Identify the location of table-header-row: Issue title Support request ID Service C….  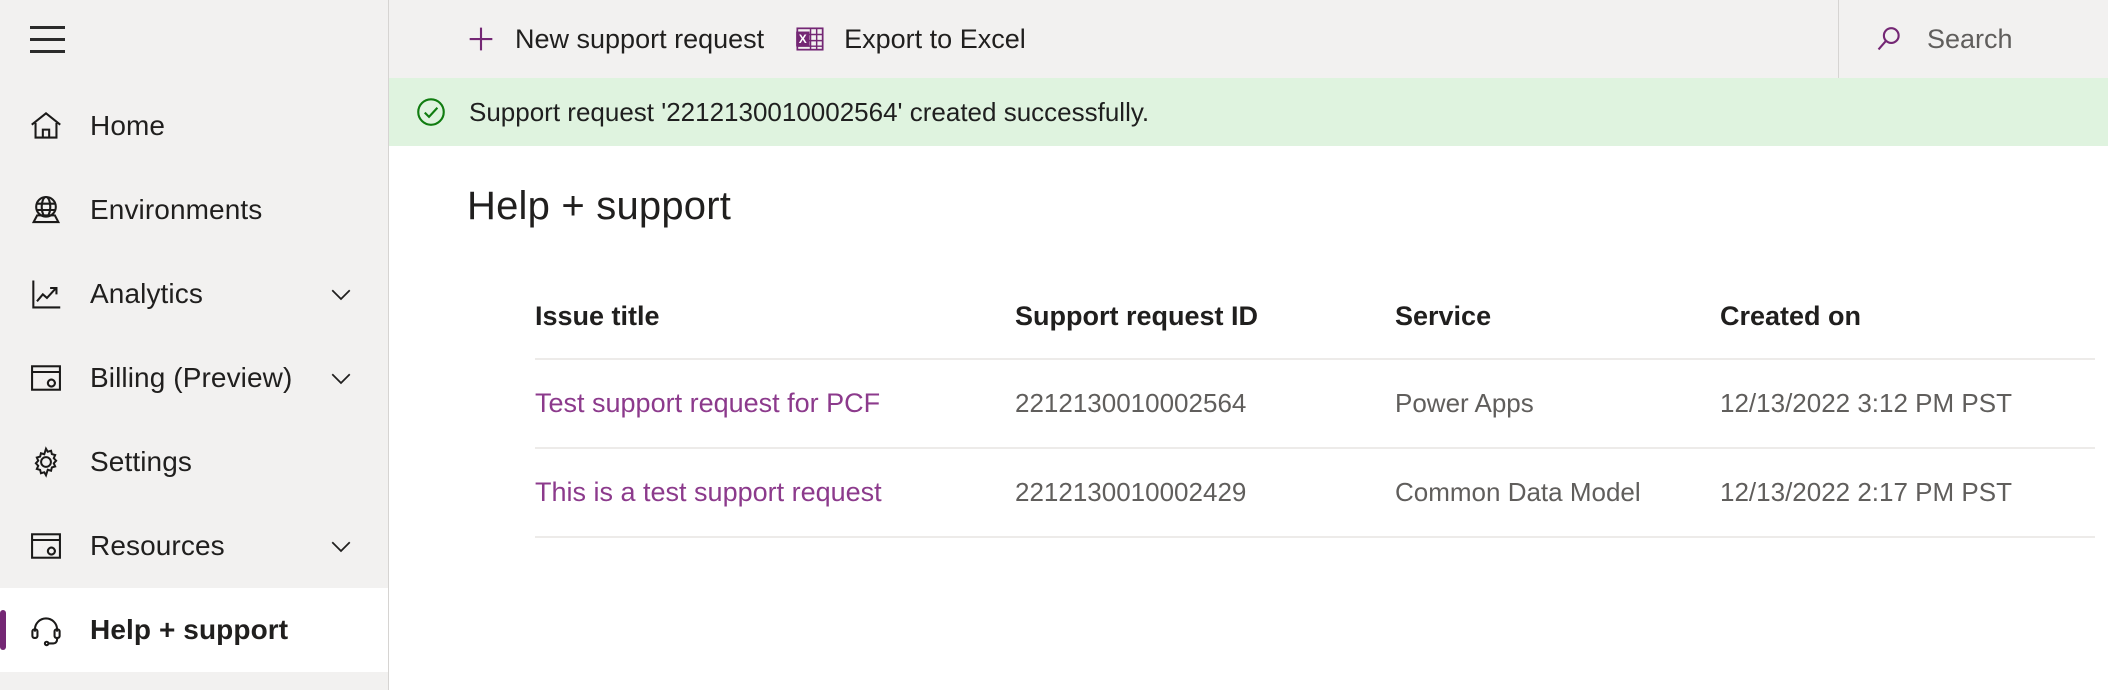
(1315, 330).